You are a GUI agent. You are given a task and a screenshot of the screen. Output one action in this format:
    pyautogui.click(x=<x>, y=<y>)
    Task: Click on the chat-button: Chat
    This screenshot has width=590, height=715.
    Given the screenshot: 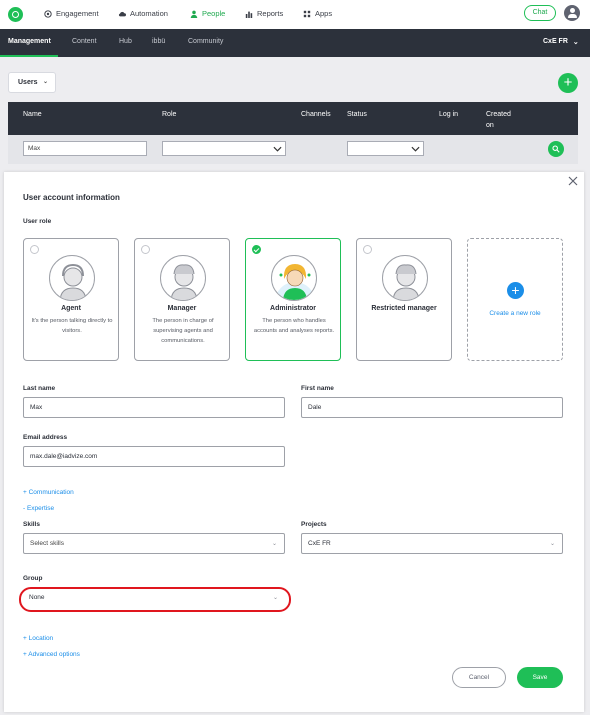 What is the action you would take?
    pyautogui.click(x=540, y=13)
    